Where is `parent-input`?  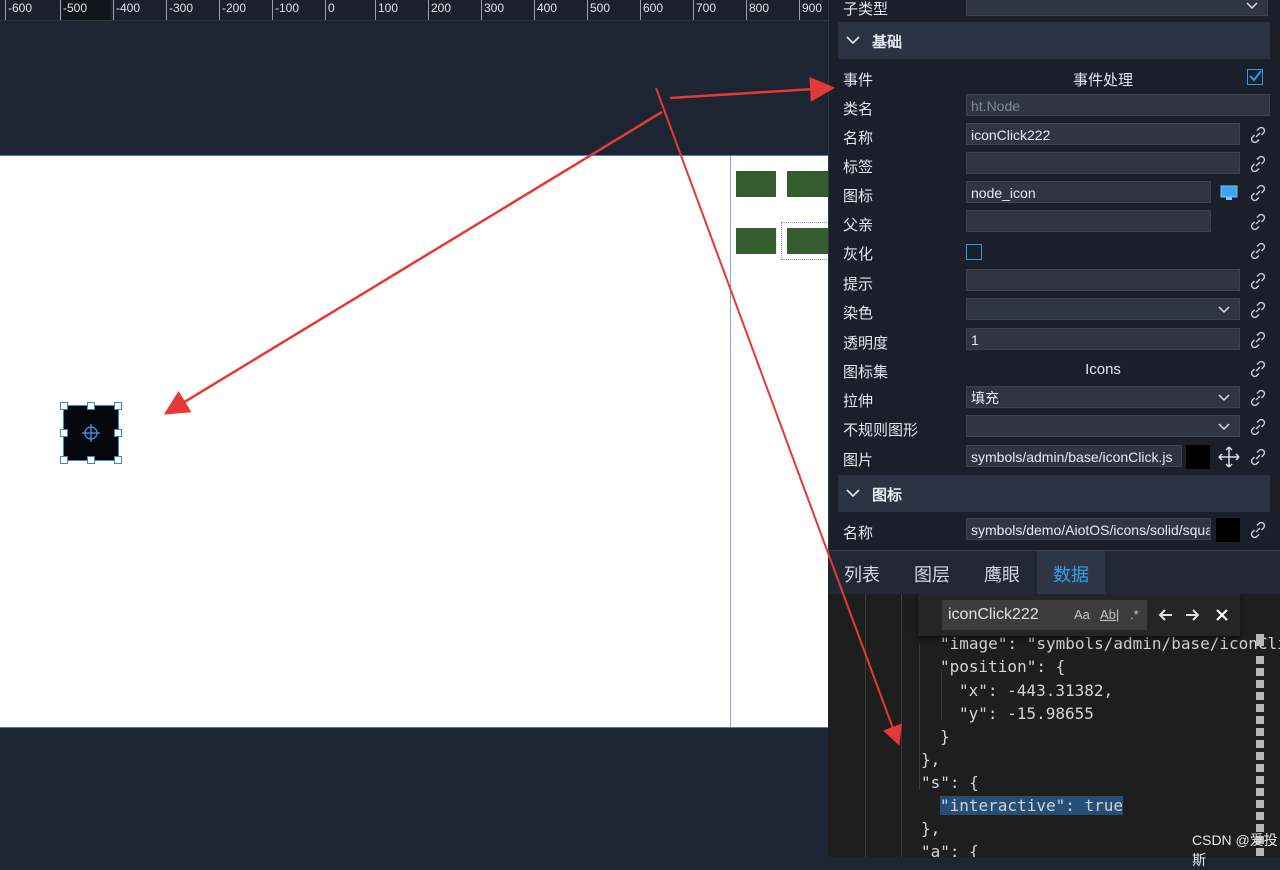
parent-input is located at coordinates (1088, 221).